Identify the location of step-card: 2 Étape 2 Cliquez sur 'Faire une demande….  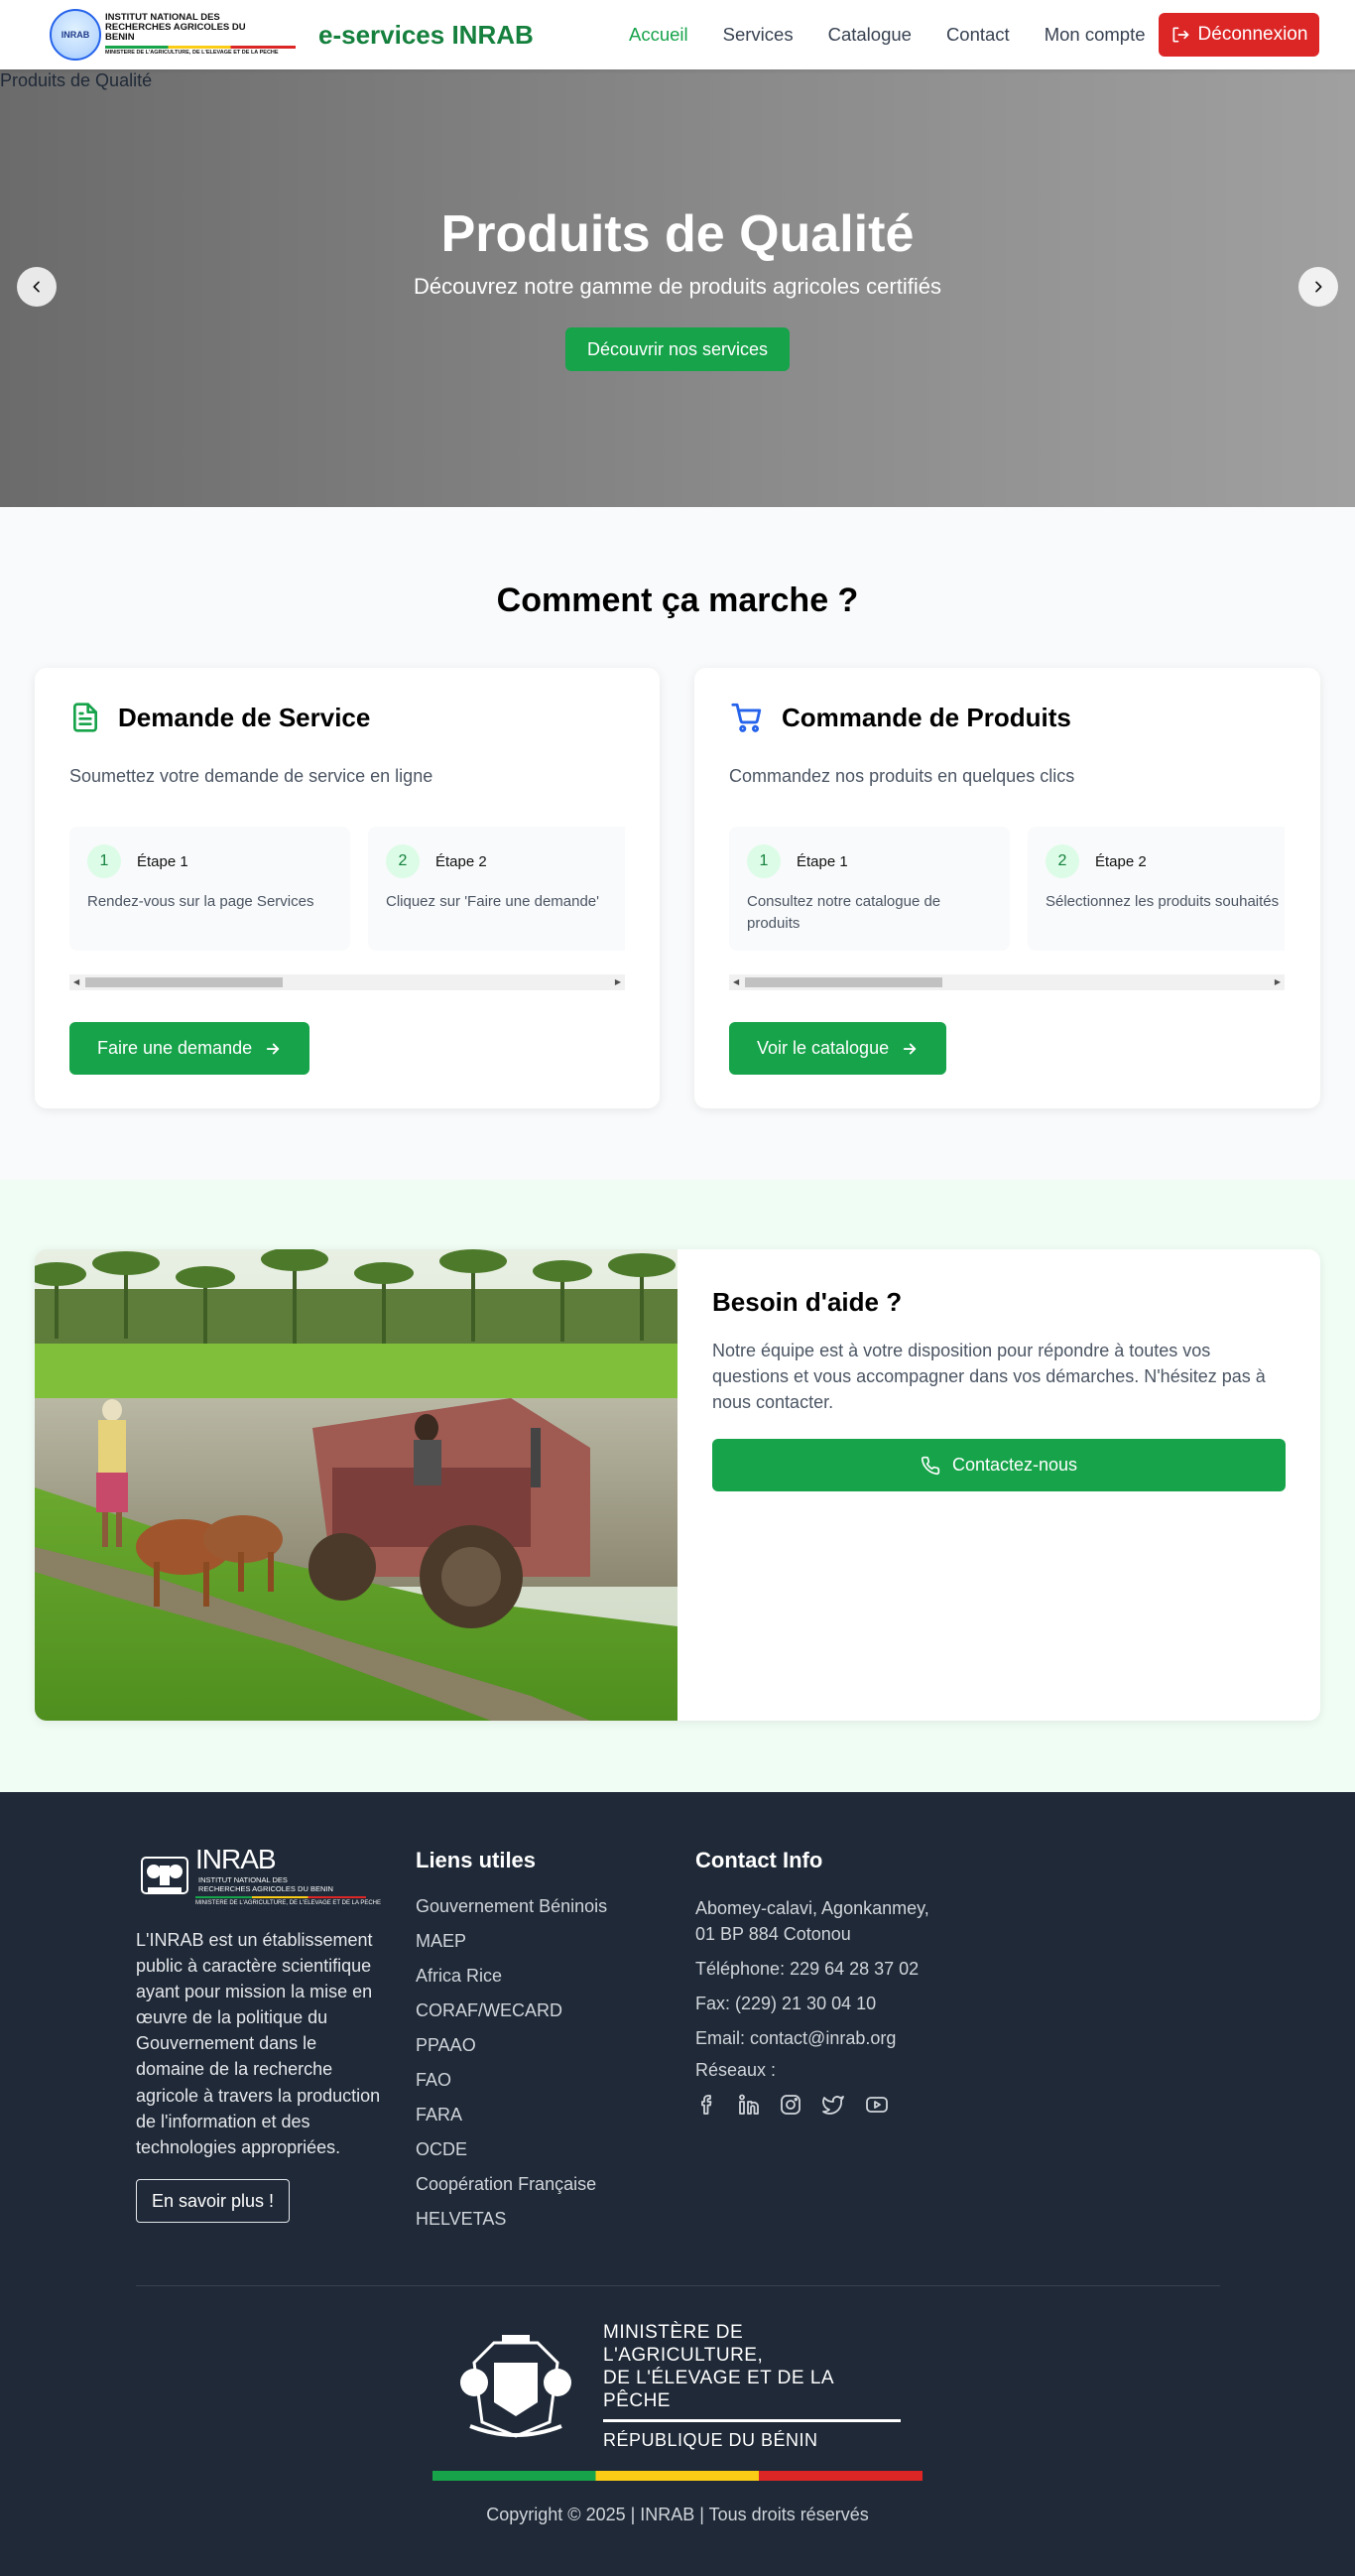
(496, 889).